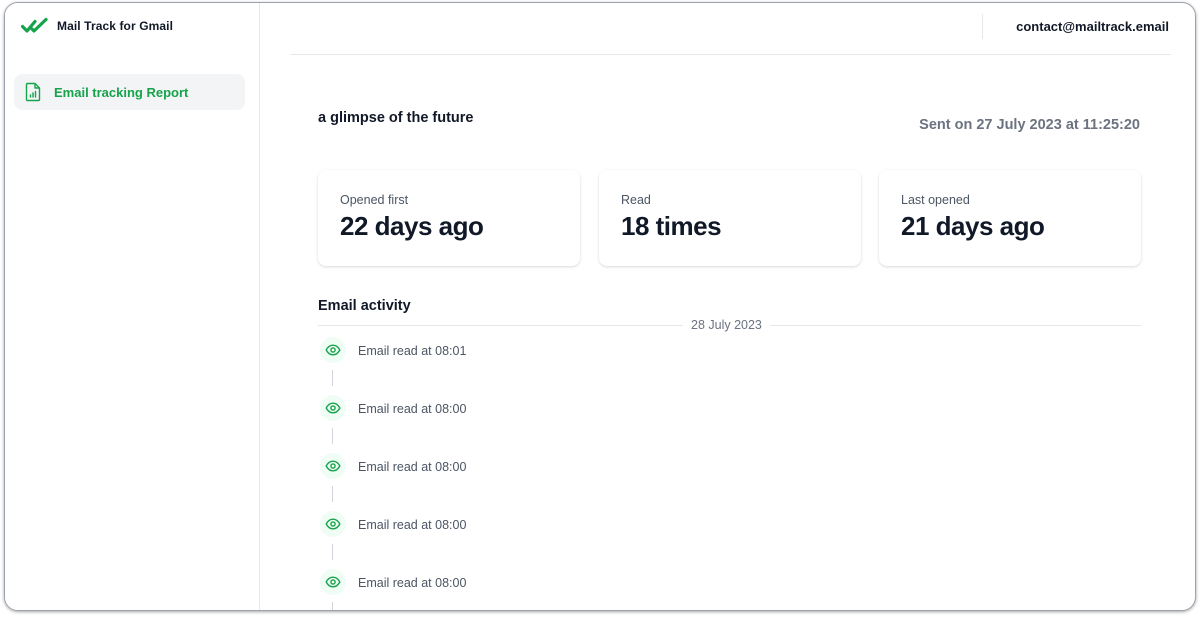 The width and height of the screenshot is (1200, 619). I want to click on stat-value: 22 days ago, so click(412, 226).